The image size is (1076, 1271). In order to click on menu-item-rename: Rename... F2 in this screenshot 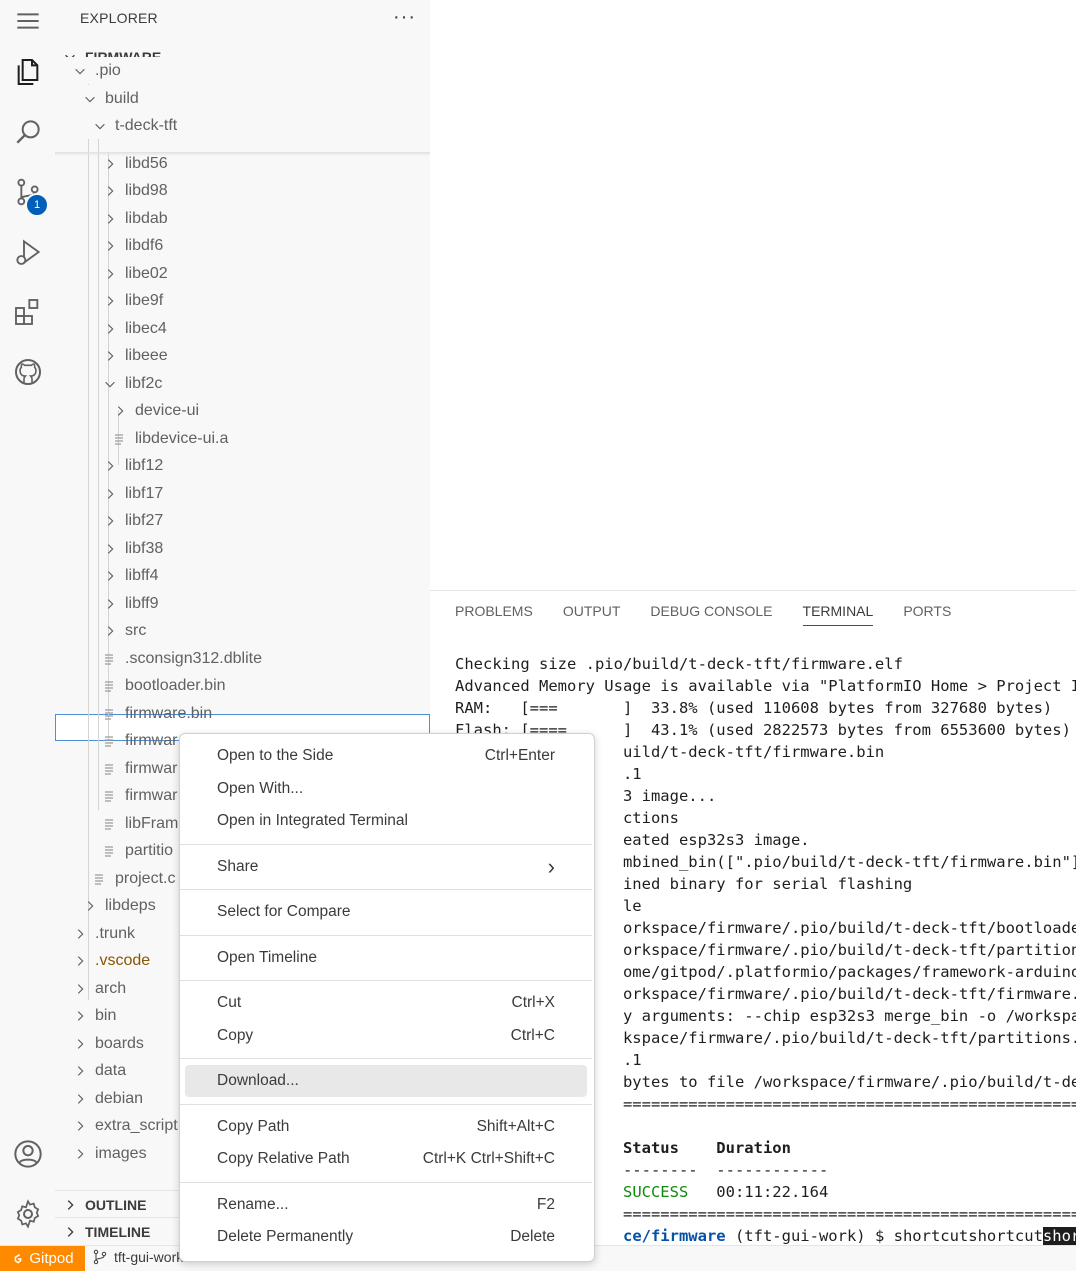, I will do `click(386, 1205)`.